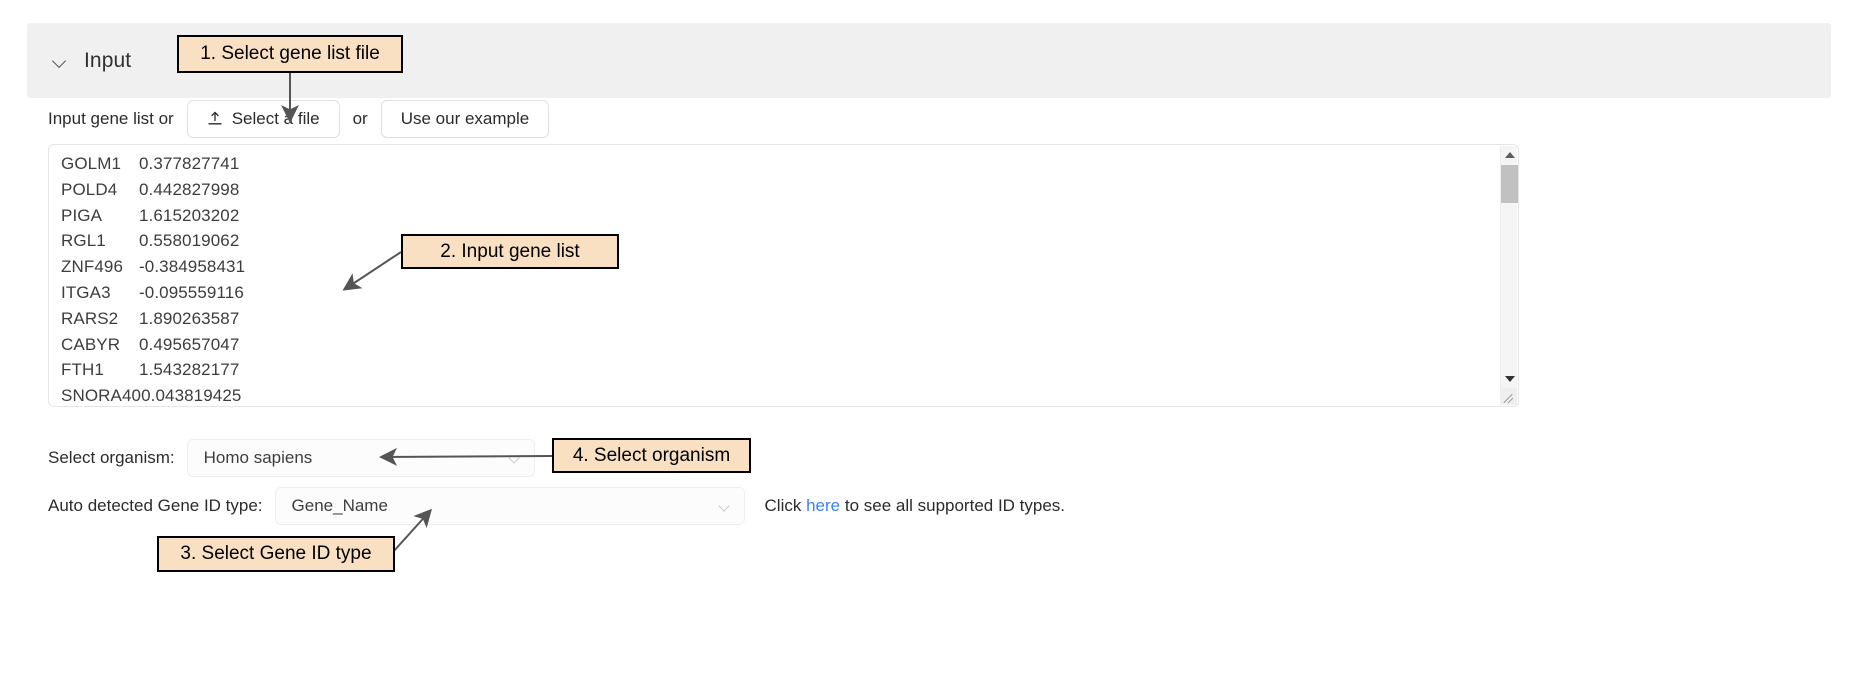 Image resolution: width=1854 pixels, height=694 pixels. I want to click on select-a-file-label: Select a file, so click(275, 118).